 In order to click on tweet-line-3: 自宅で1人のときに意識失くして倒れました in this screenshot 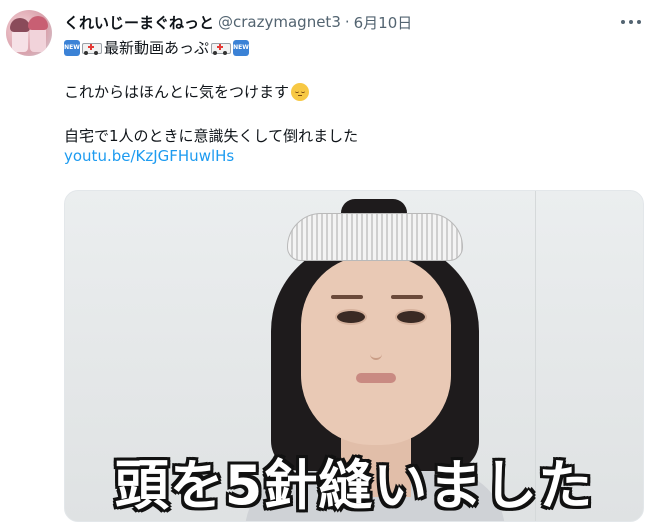, I will do `click(349, 136)`.